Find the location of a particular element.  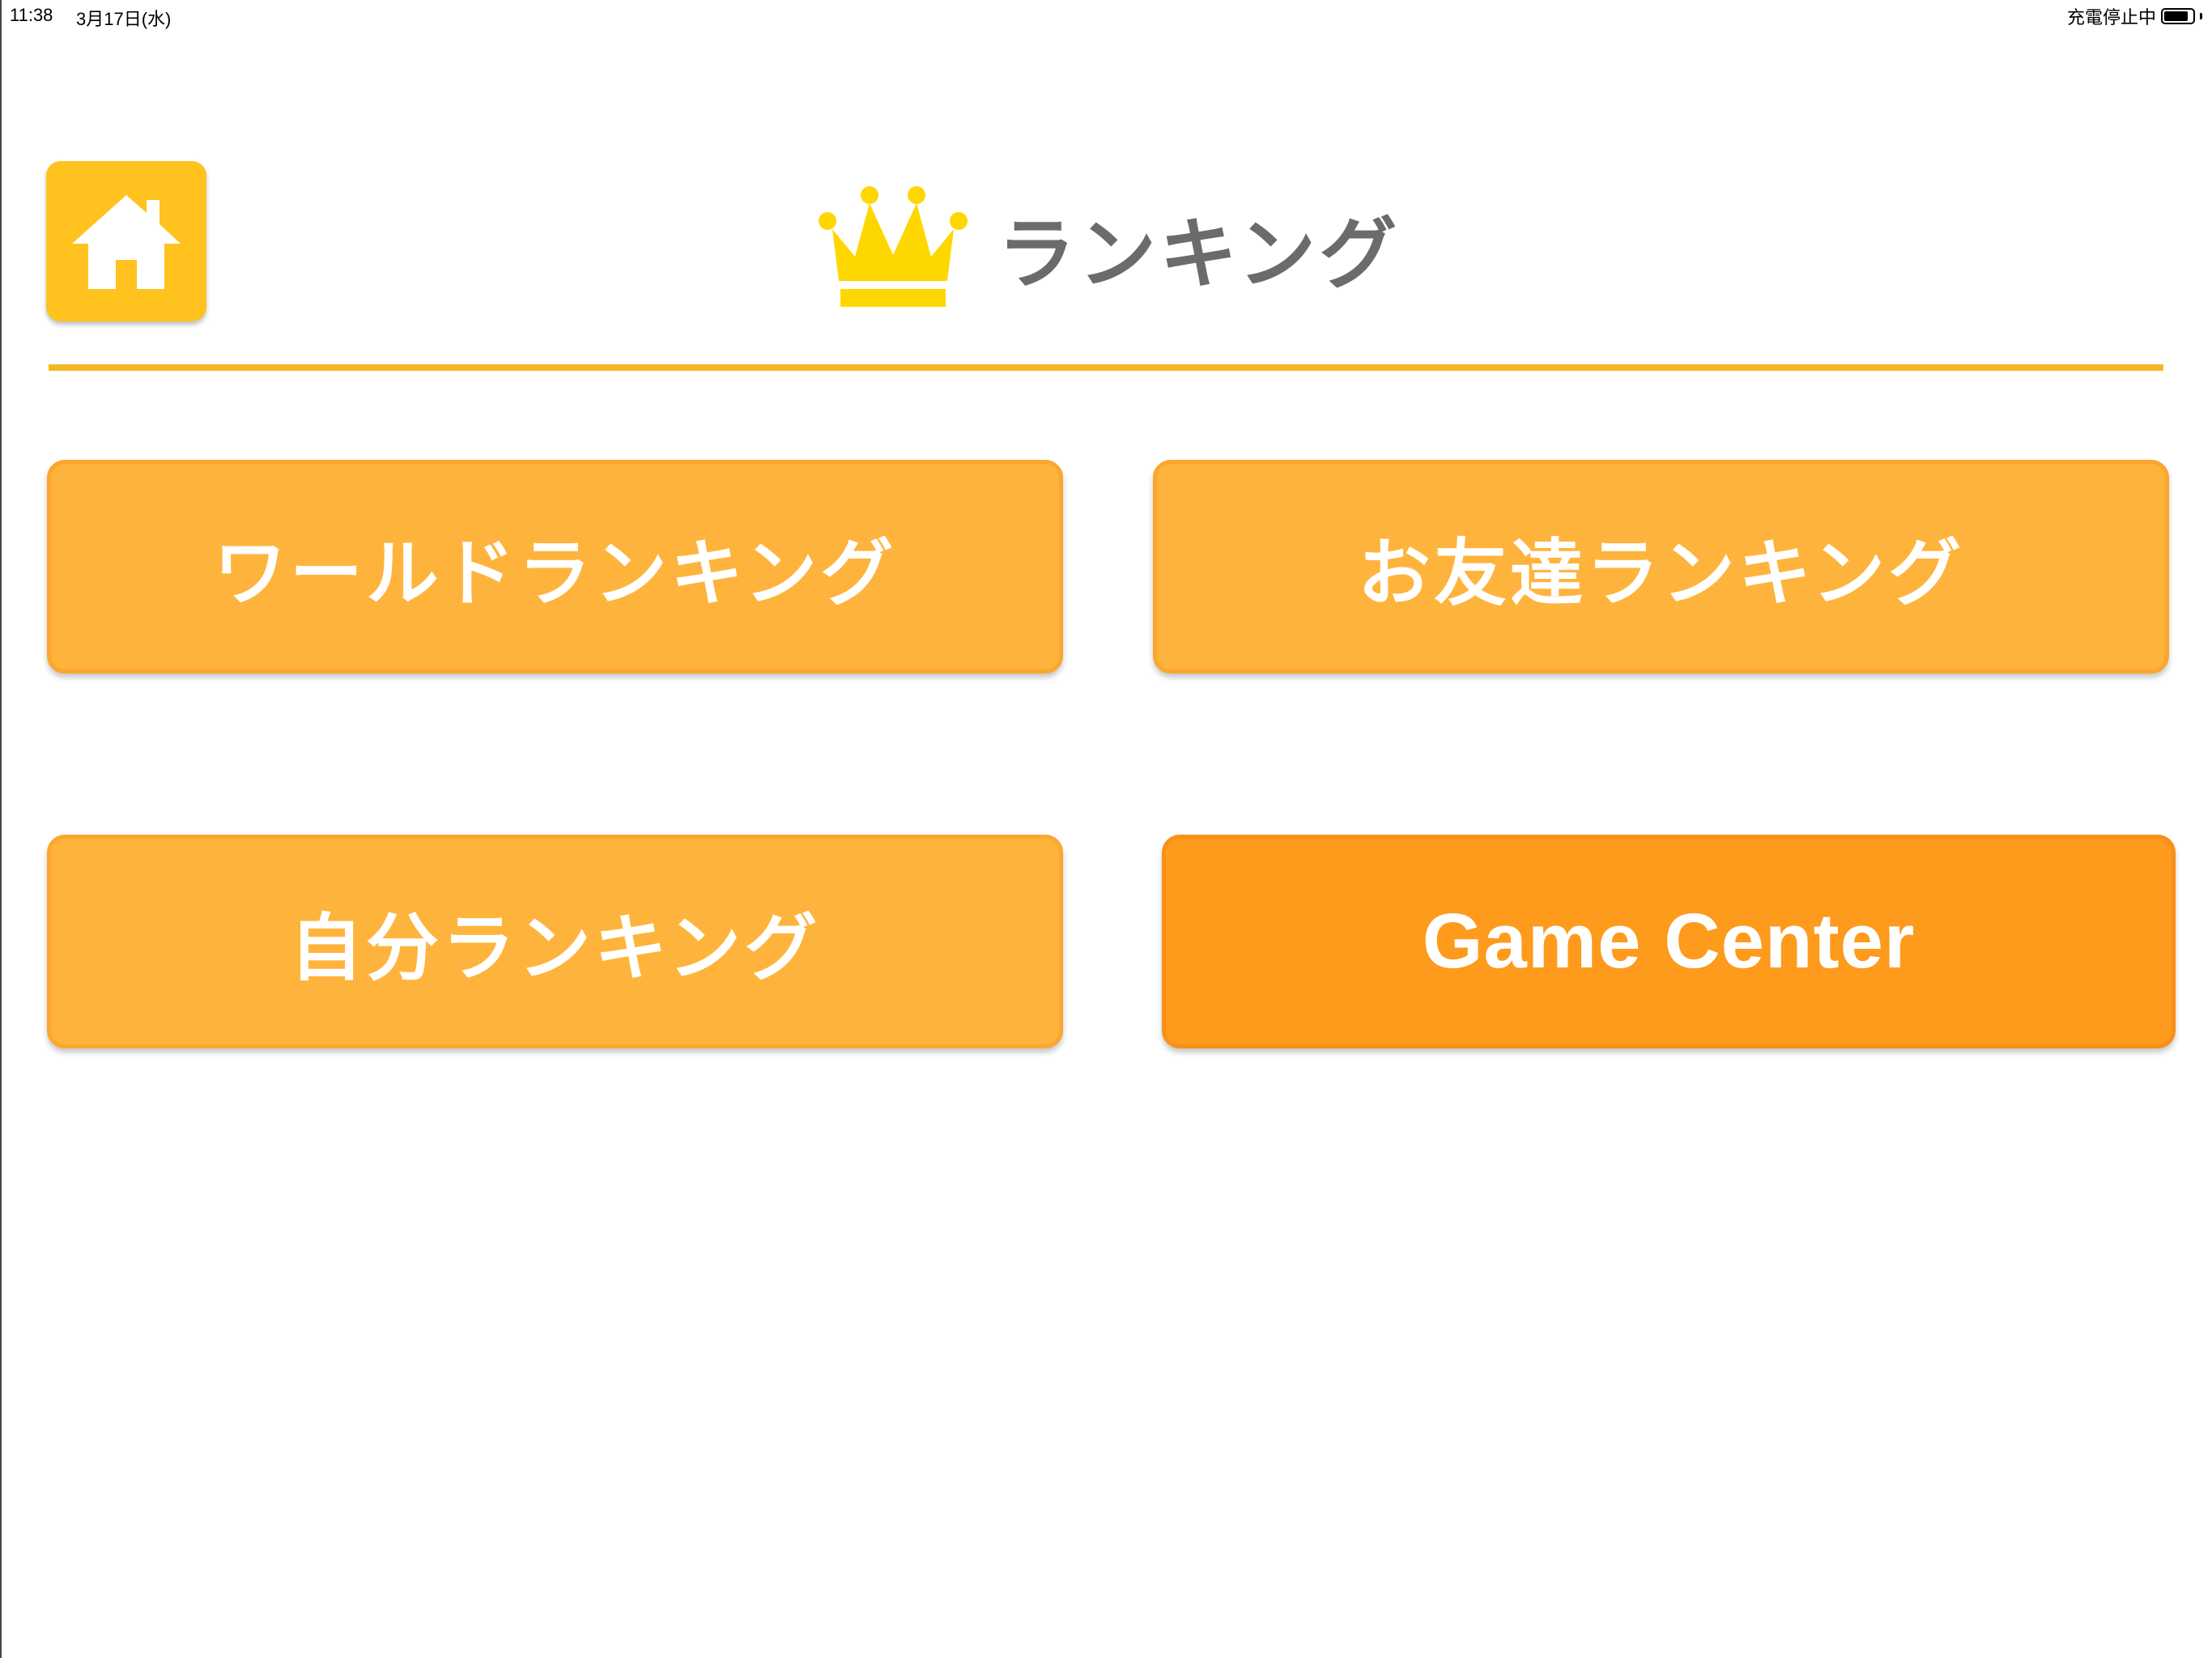

my-ranking-button: 自分ランキング is located at coordinates (555, 941).